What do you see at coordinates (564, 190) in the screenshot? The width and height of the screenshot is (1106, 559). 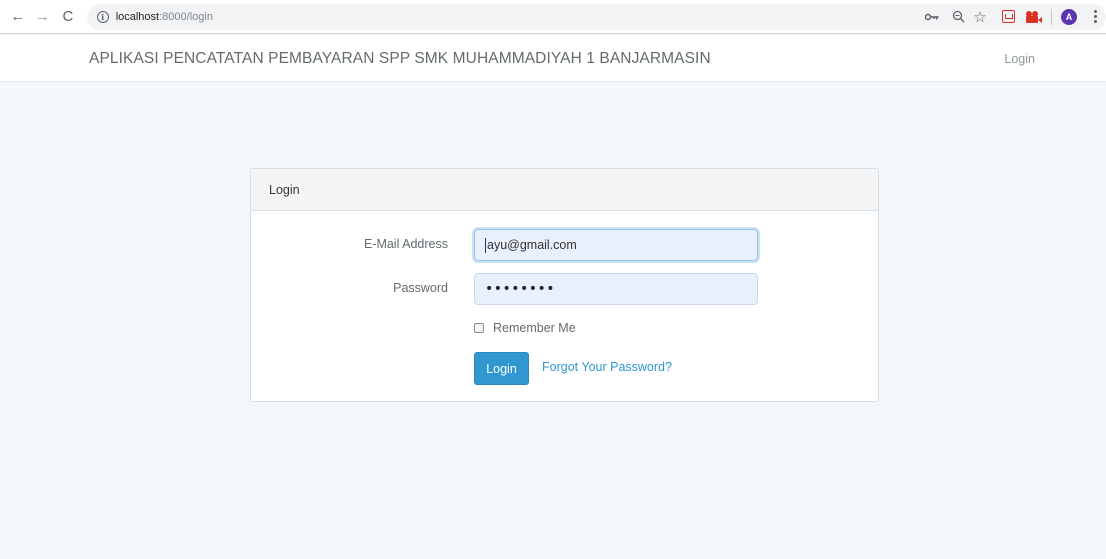 I see `card-header: Login` at bounding box center [564, 190].